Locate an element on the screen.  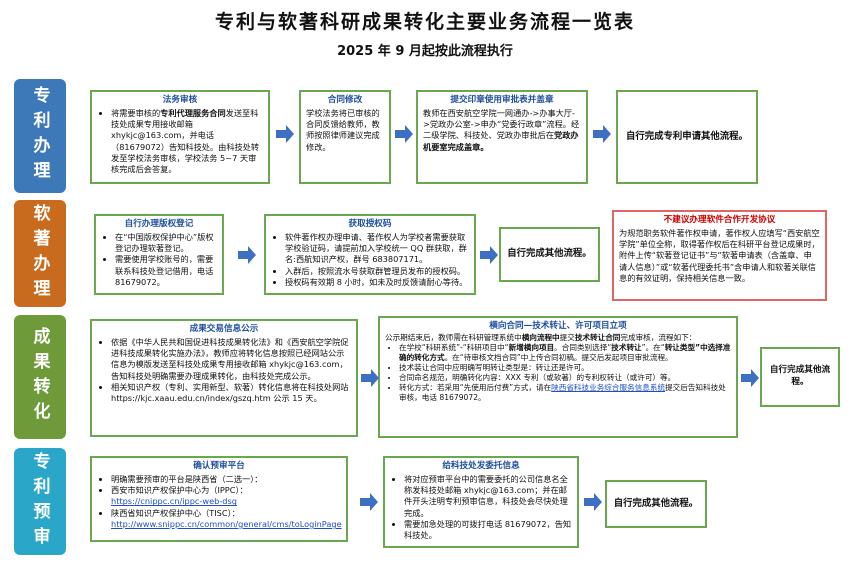
prereview-delegate-item-2: 需要加急处理的可拨打电话 81679072，告知科技处。 is located at coordinates (488, 530).